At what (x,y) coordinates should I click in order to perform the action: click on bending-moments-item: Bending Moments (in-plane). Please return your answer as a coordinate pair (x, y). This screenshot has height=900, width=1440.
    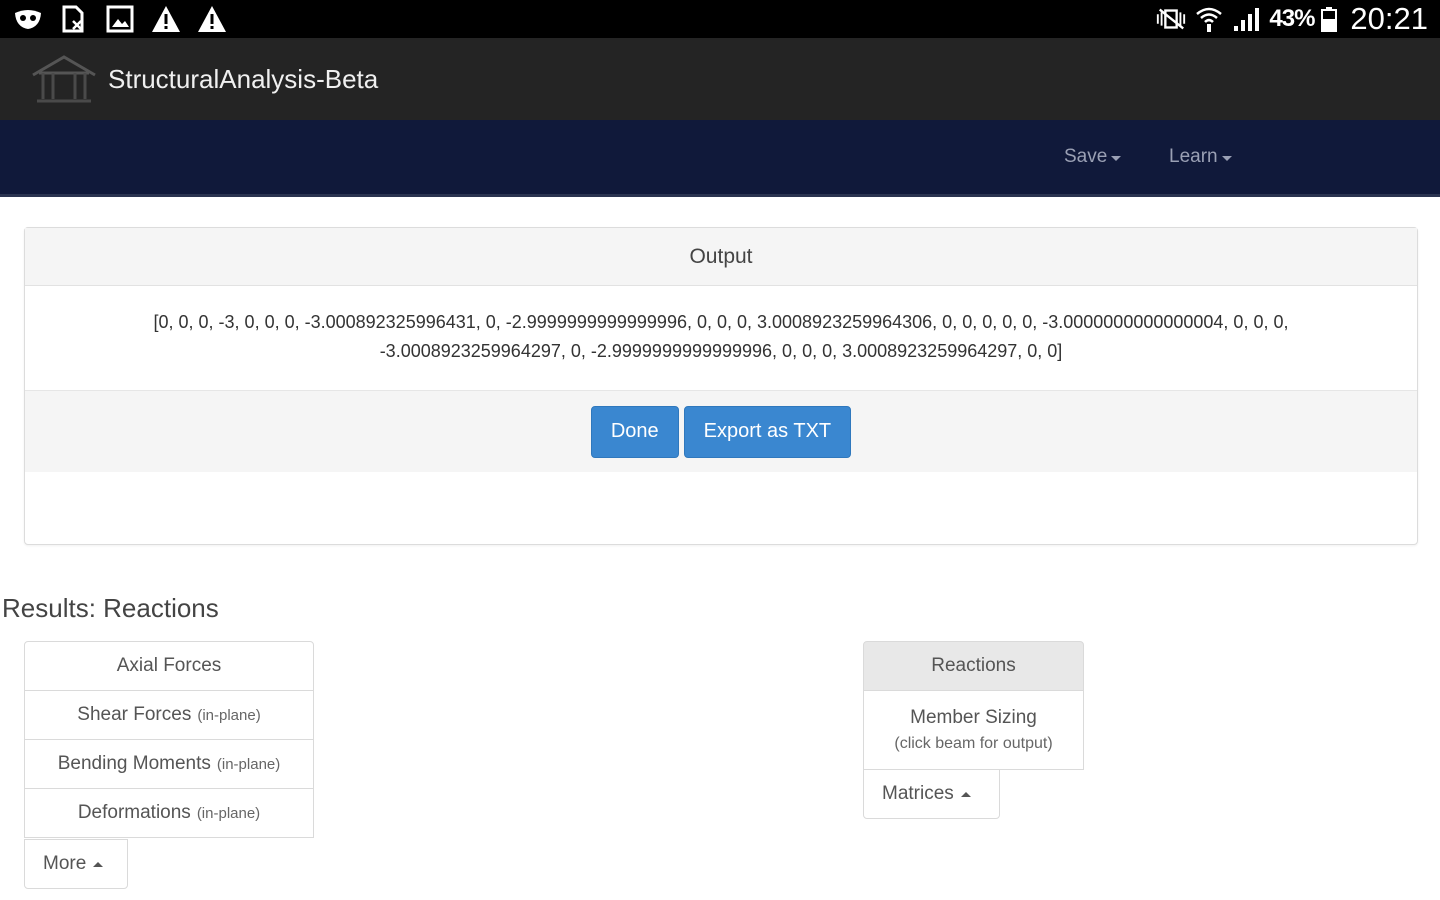
    Looking at the image, I should click on (169, 764).